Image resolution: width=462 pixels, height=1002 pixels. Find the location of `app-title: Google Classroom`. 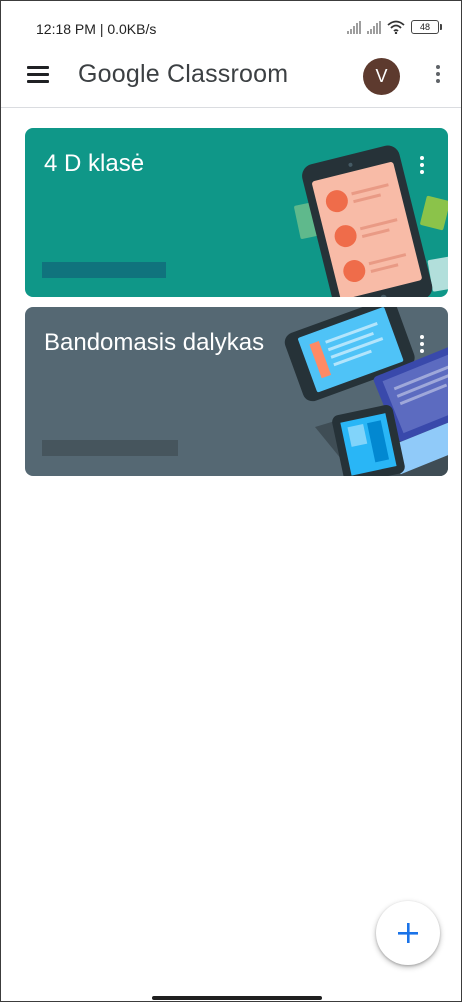

app-title: Google Classroom is located at coordinates (183, 74).